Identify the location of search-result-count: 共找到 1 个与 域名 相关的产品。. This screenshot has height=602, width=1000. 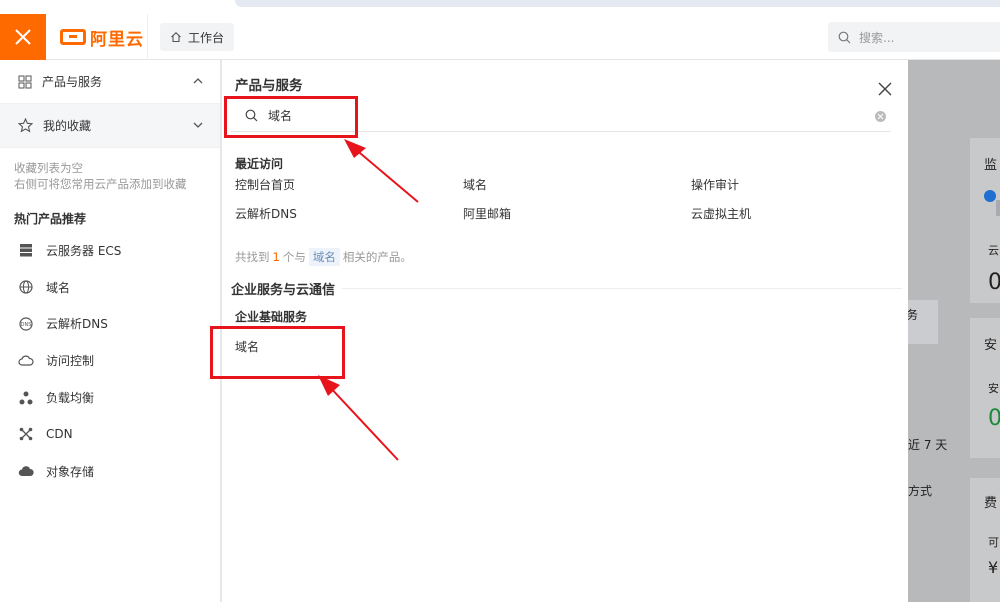
(323, 257).